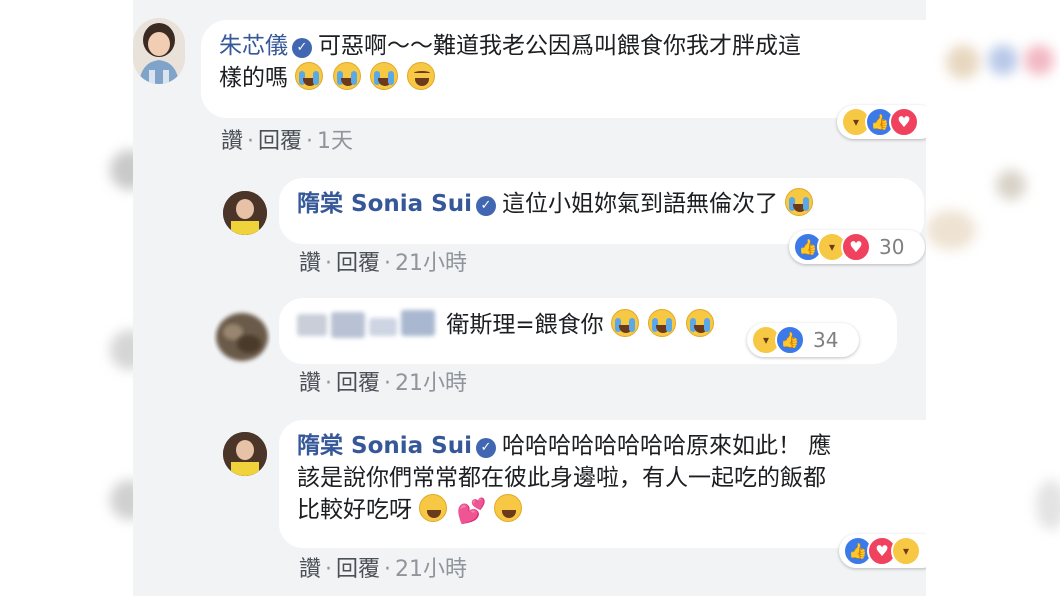 The image size is (1060, 596). What do you see at coordinates (790, 340) in the screenshot?
I see `like-reaction-icon: 👍` at bounding box center [790, 340].